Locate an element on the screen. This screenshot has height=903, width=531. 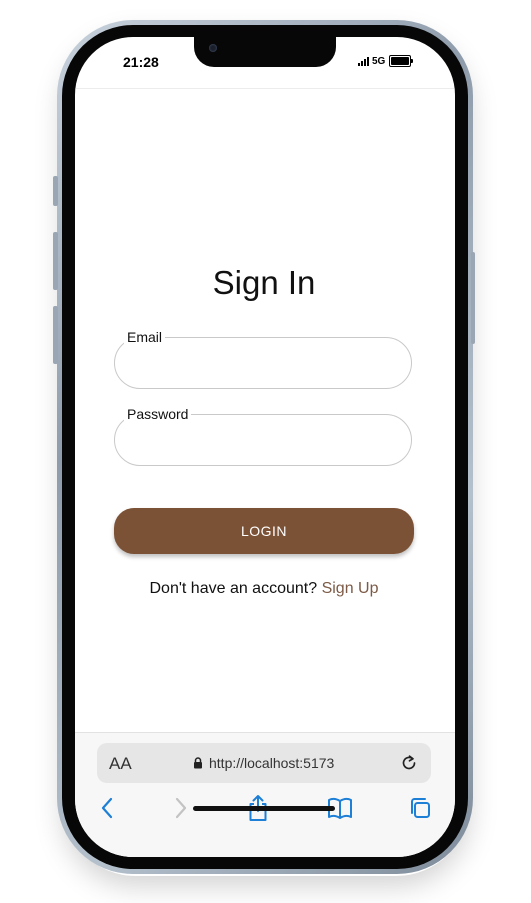
status-indicators: 5G is located at coordinates (386, 61).